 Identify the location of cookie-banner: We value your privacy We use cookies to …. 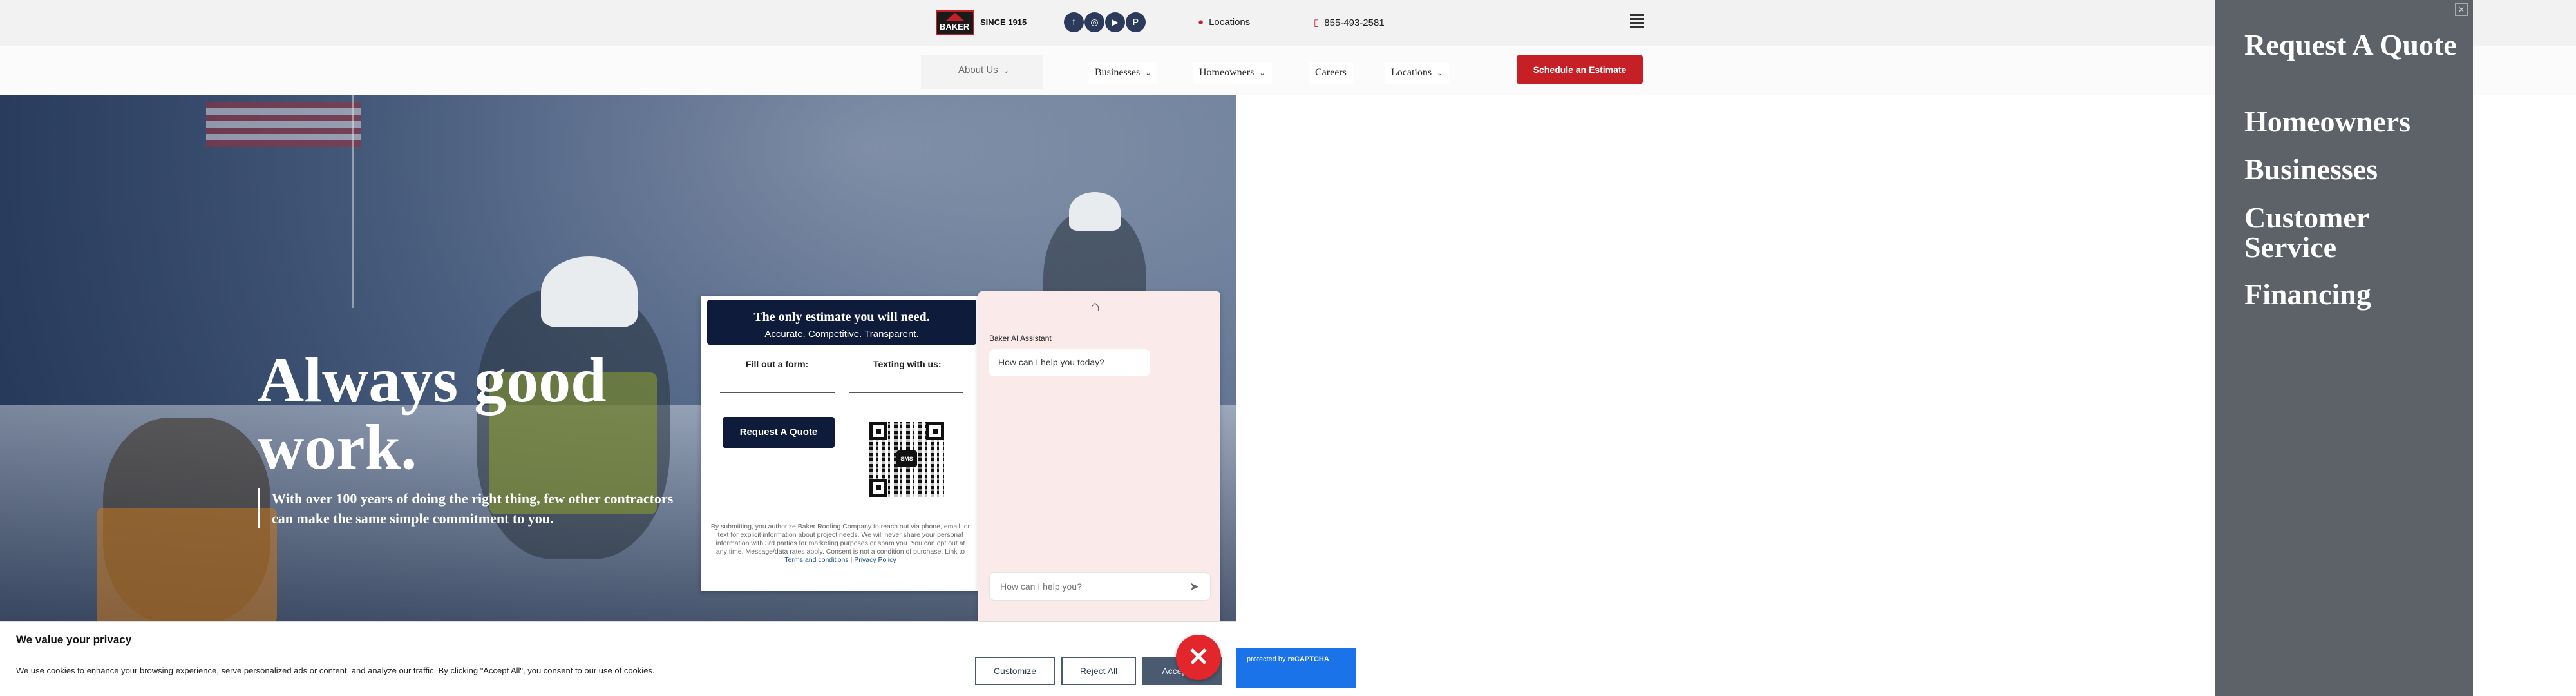
(618, 658).